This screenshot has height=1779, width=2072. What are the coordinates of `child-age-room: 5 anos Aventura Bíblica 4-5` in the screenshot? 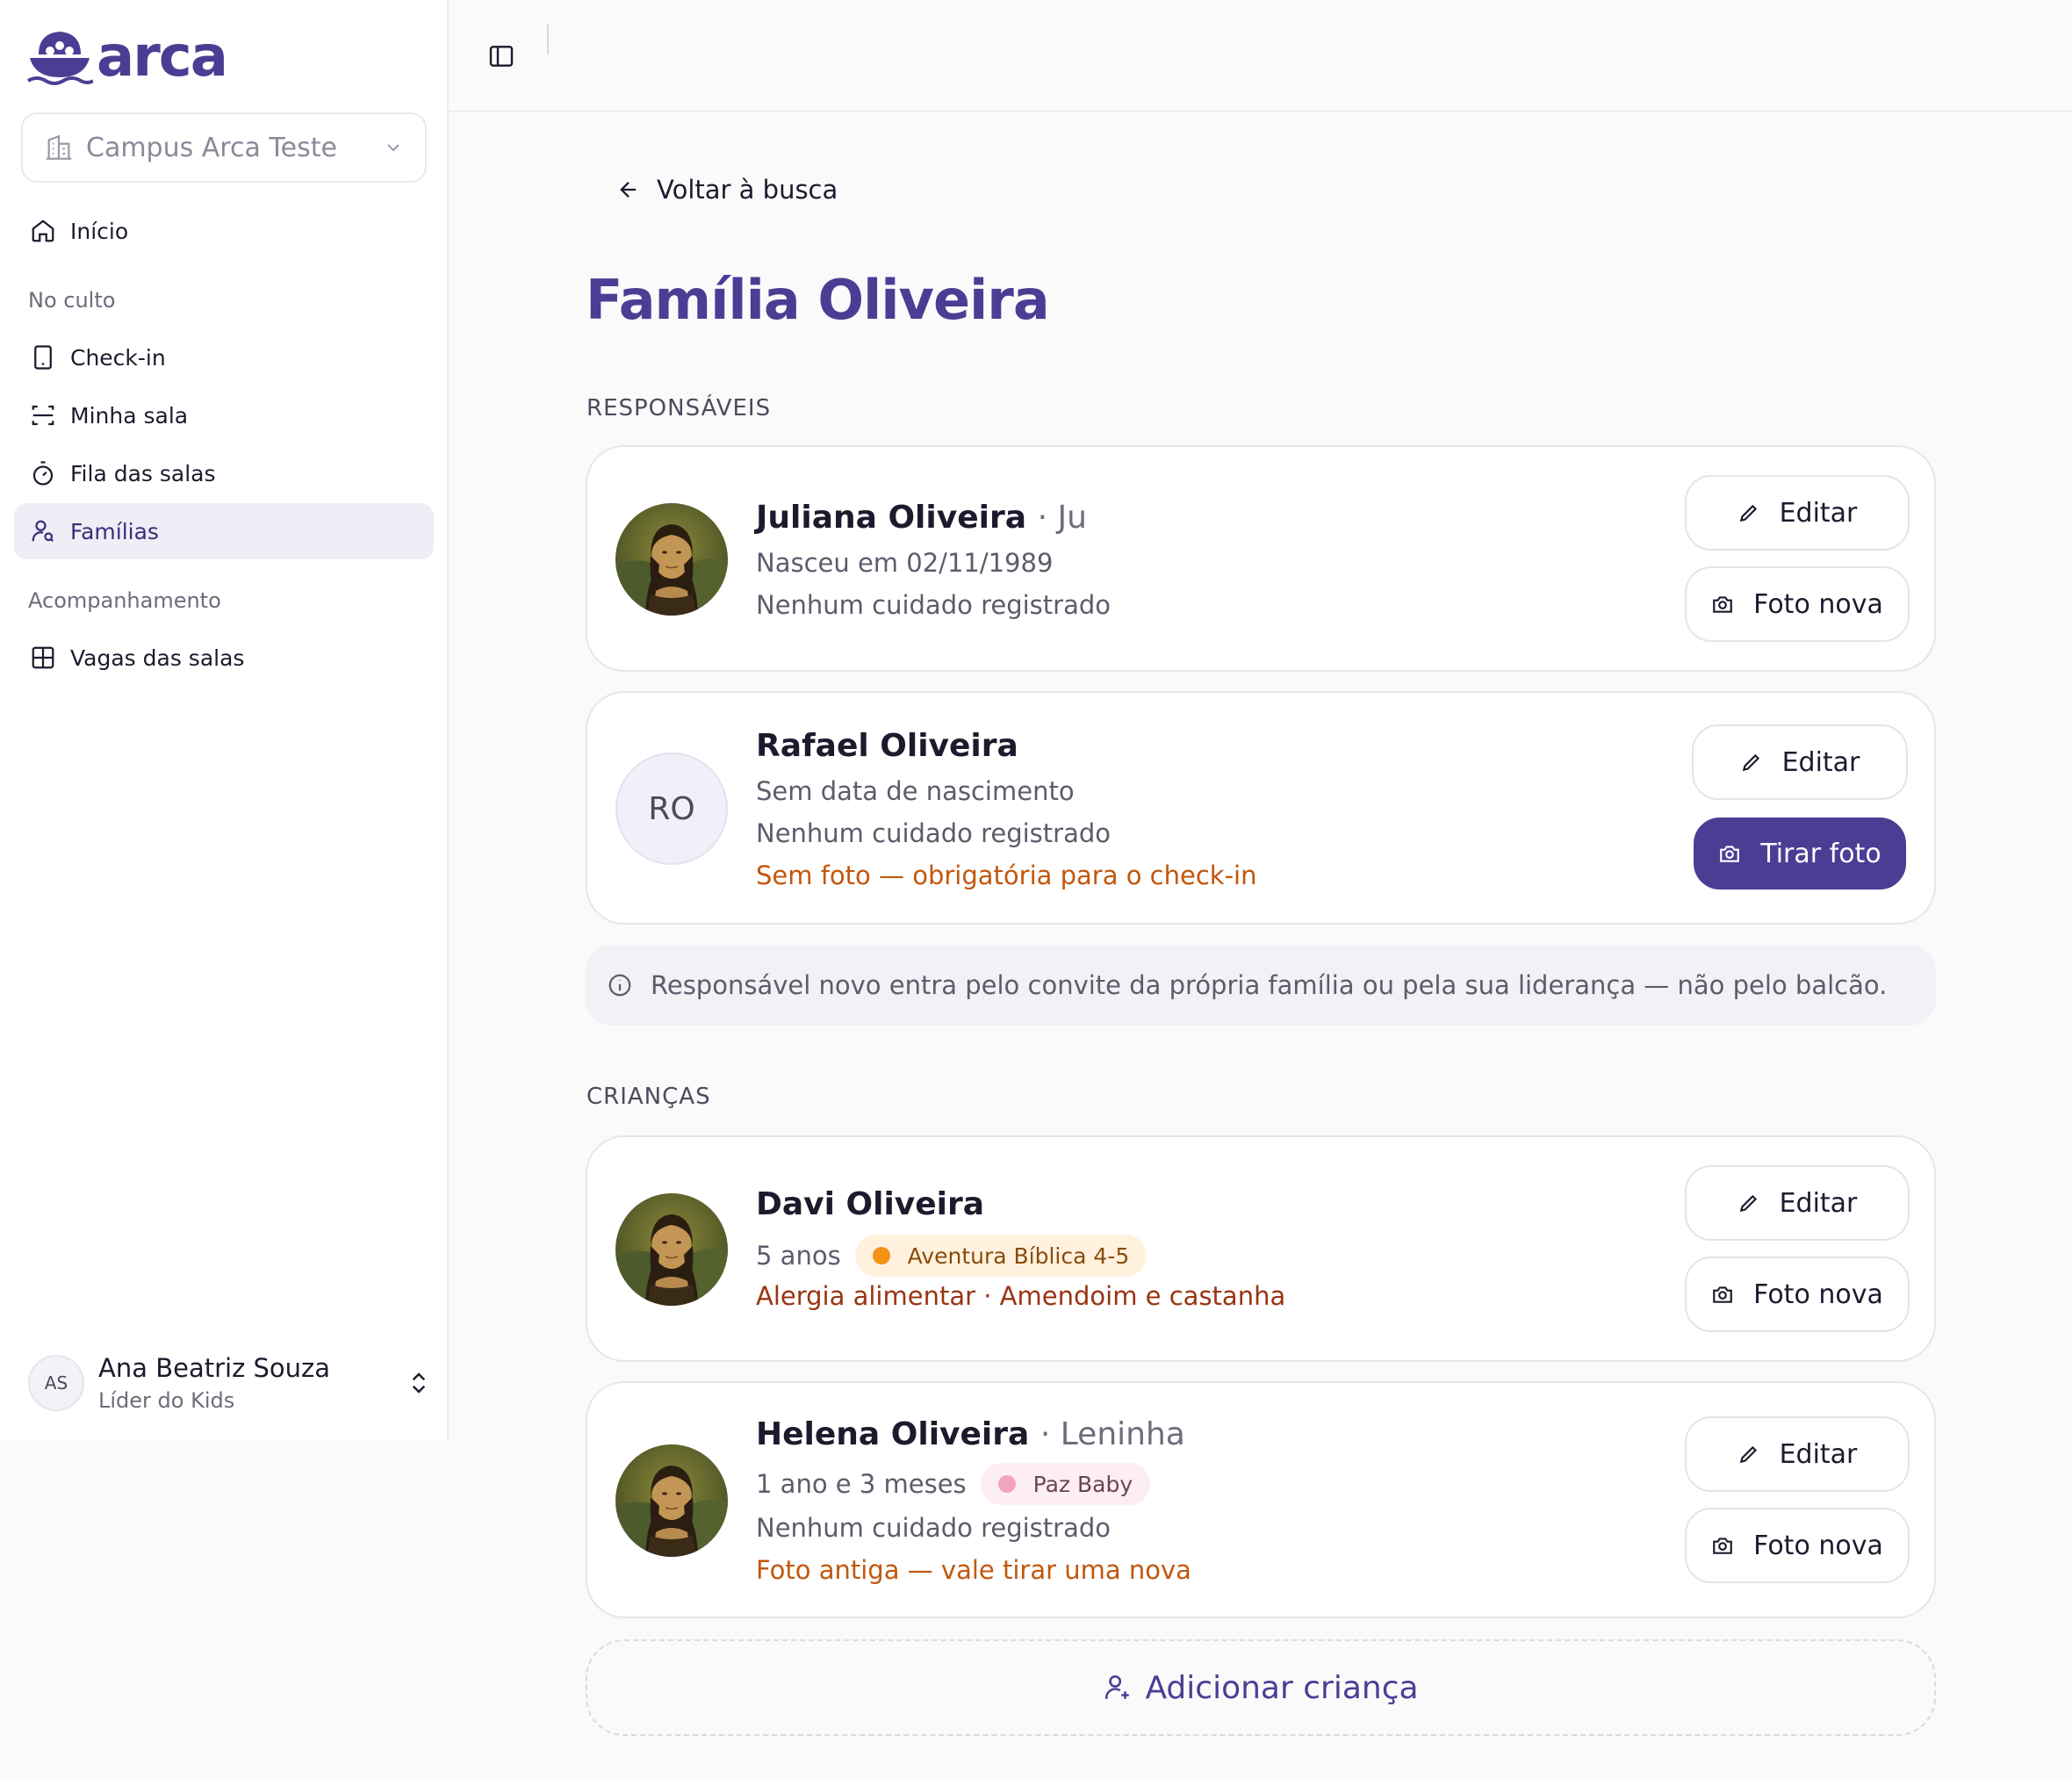 It's located at (952, 1256).